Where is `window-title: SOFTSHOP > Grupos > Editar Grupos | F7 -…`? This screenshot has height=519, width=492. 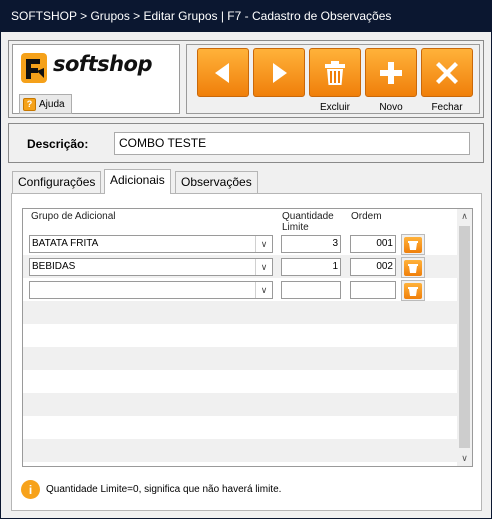
window-title: SOFTSHOP > Grupos > Editar Grupos | F7 -… is located at coordinates (246, 16).